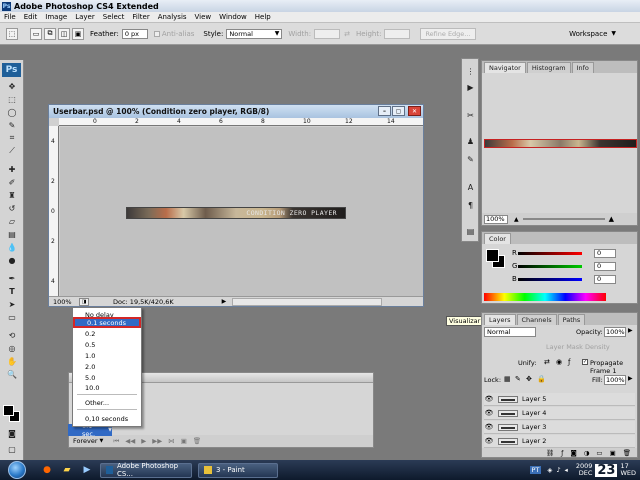 The image size is (640, 480). I want to click on loop-chevron-icon: ▼, so click(102, 441).